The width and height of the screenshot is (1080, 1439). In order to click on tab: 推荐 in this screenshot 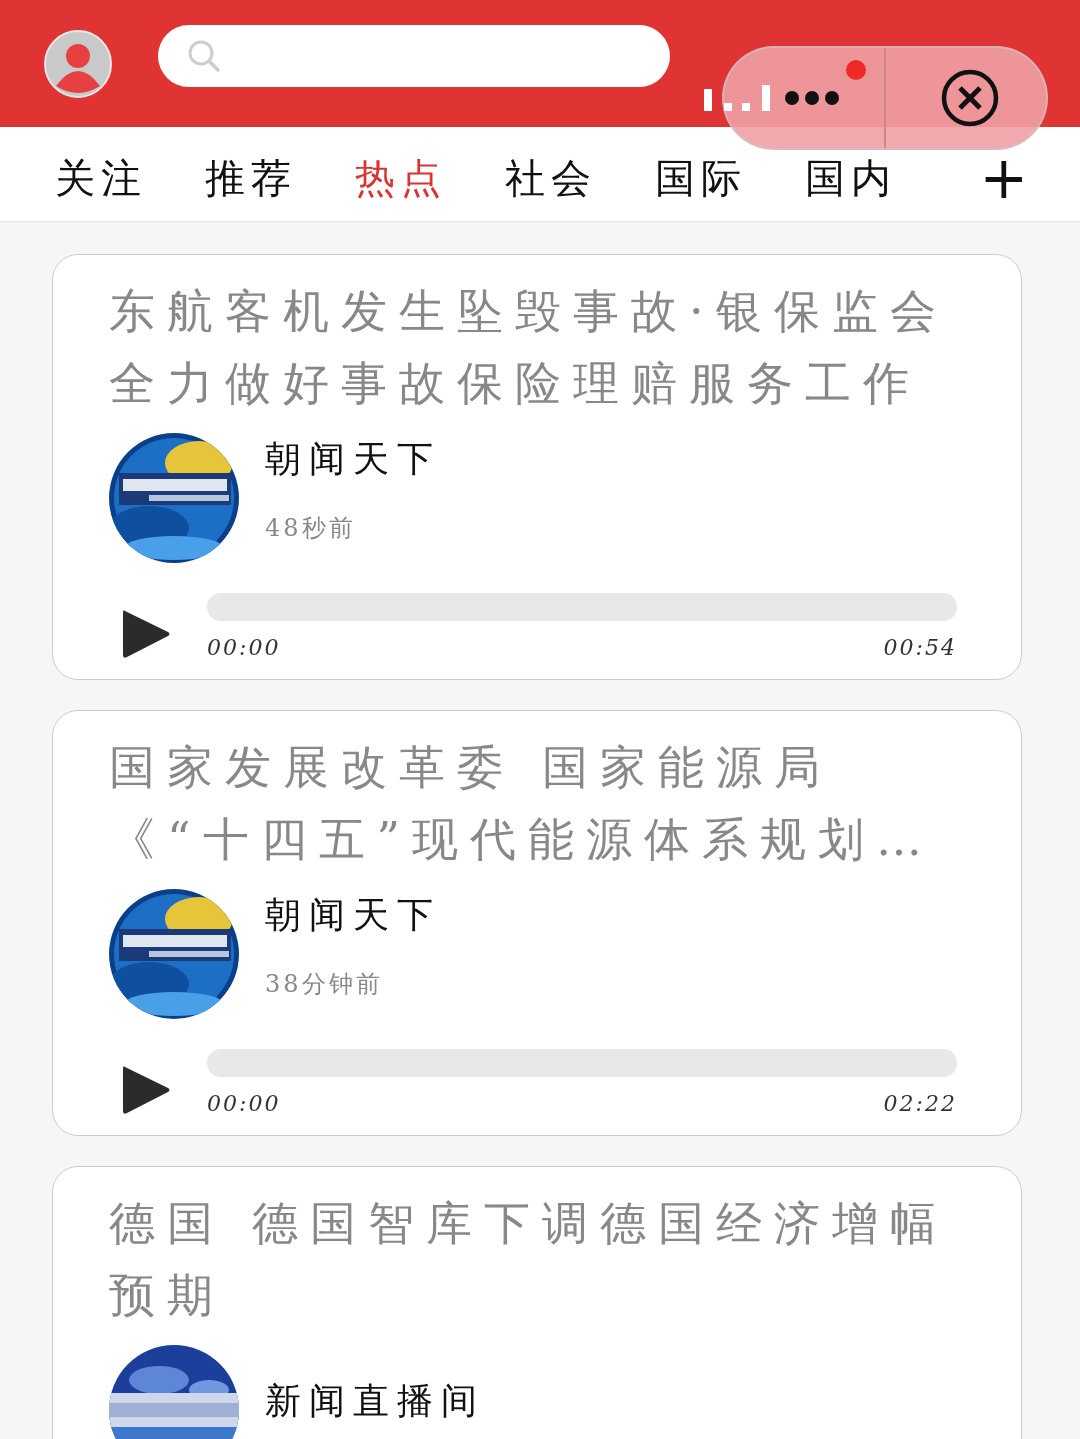, I will do `click(251, 178)`.